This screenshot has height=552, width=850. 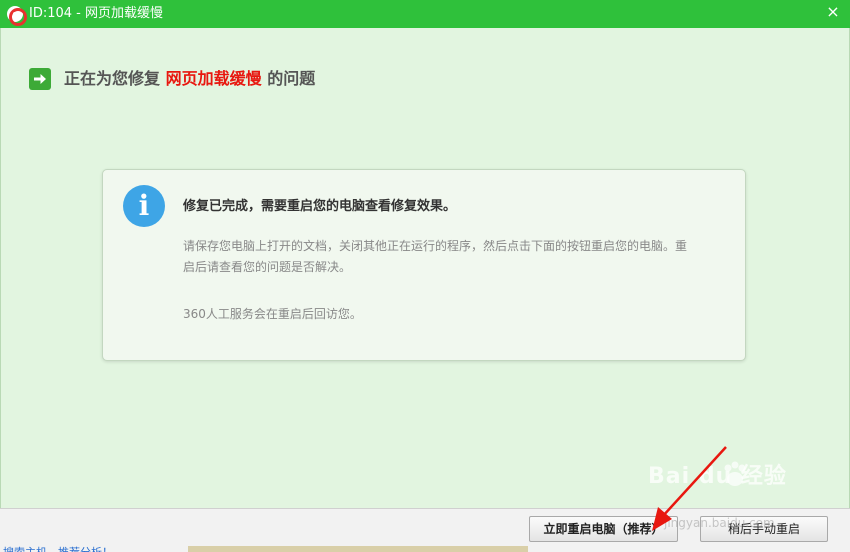 What do you see at coordinates (358, 549) in the screenshot?
I see `background-strip` at bounding box center [358, 549].